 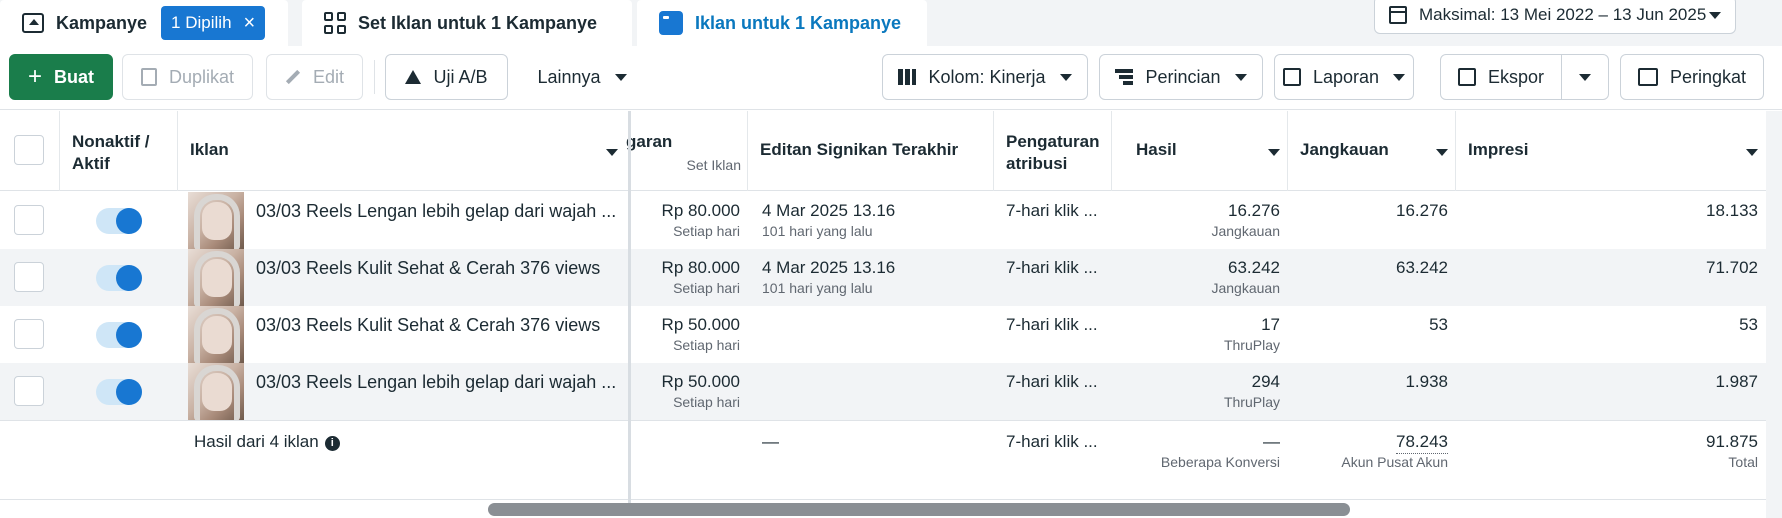 What do you see at coordinates (1422, 442) in the screenshot?
I see `summary-reach-value: 78.243` at bounding box center [1422, 442].